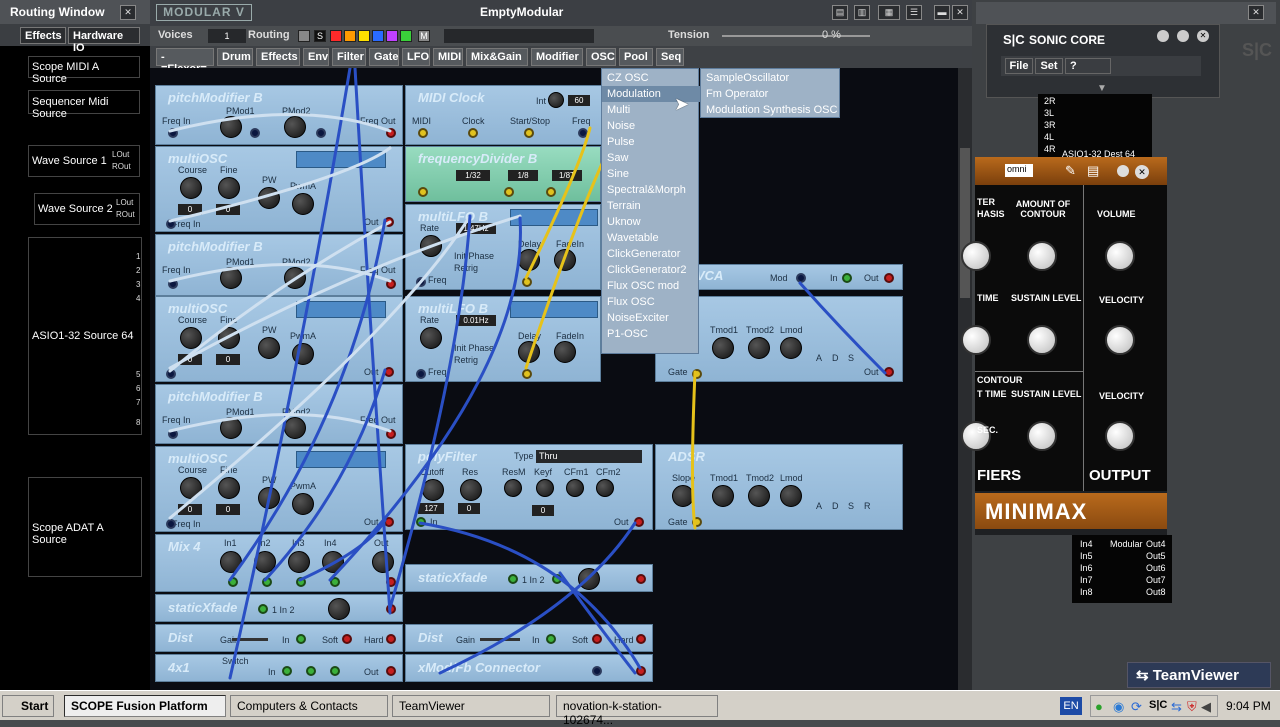 This screenshot has width=1280, height=727. What do you see at coordinates (471, 706) in the screenshot?
I see `task-teamviewer: TeamViewer` at bounding box center [471, 706].